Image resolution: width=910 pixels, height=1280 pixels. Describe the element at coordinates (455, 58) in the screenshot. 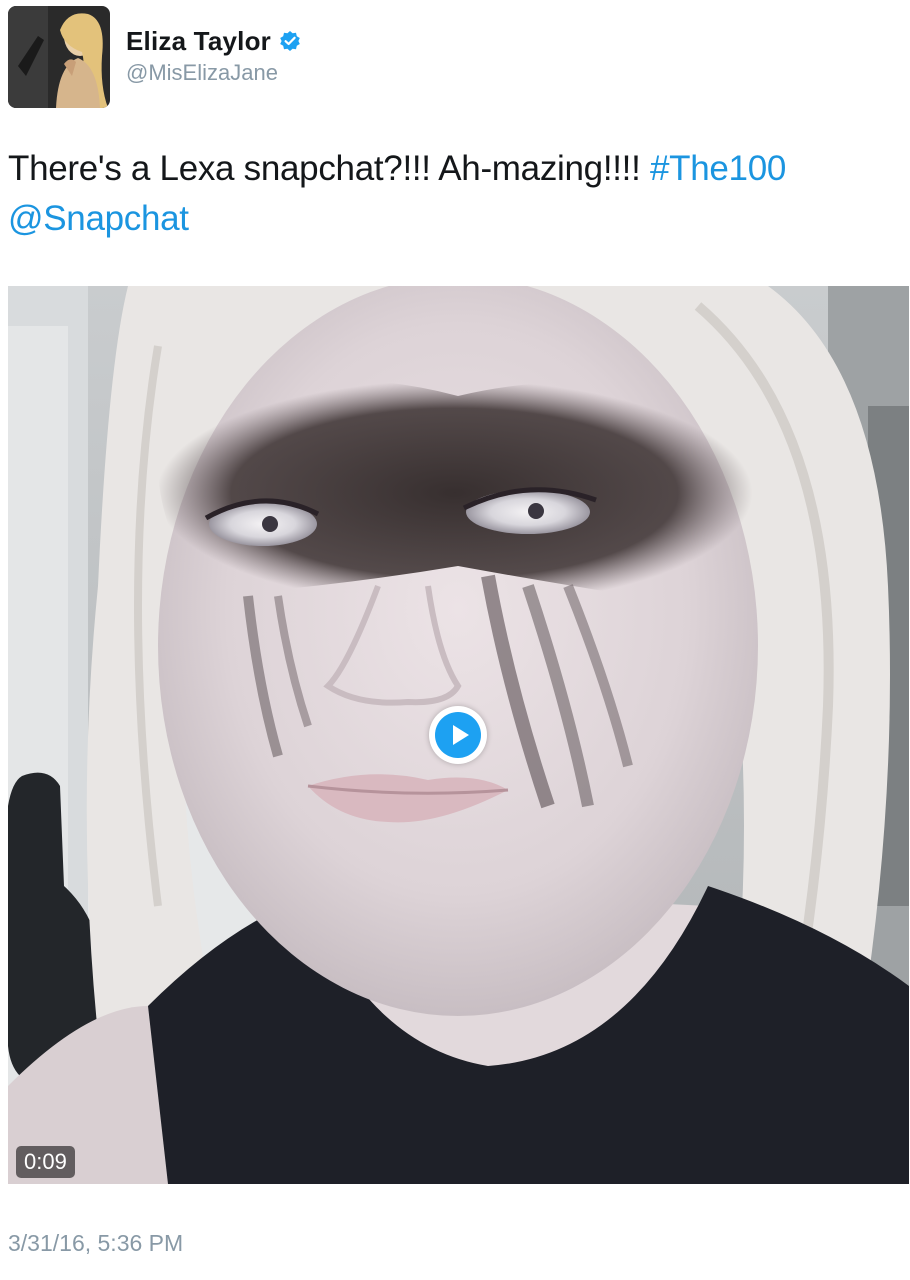

I see `tweet-header: Eliza Taylor @MisElizaJane` at that location.